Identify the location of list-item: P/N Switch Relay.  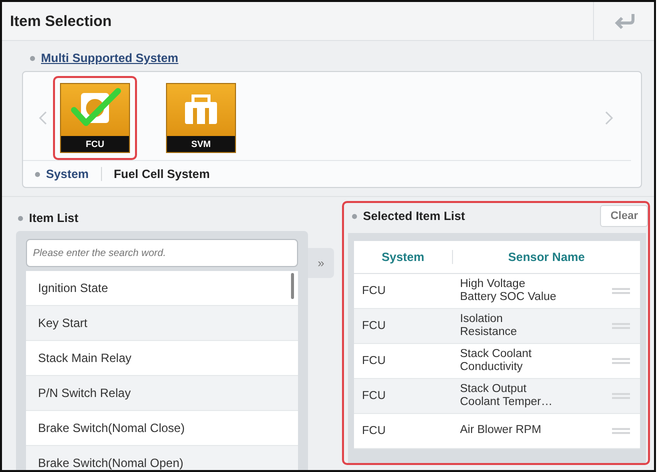
(162, 393).